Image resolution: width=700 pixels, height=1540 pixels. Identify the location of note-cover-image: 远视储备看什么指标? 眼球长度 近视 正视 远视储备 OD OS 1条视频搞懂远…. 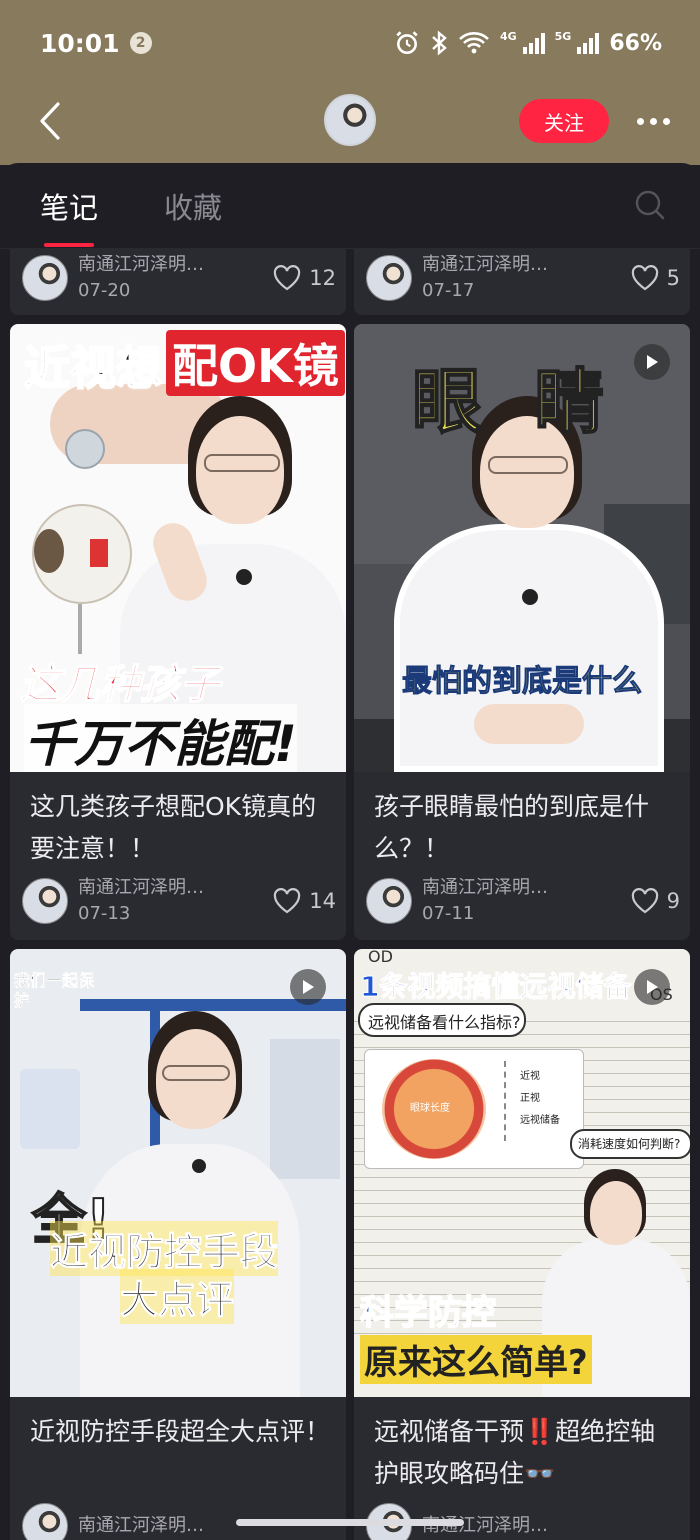
(522, 1173).